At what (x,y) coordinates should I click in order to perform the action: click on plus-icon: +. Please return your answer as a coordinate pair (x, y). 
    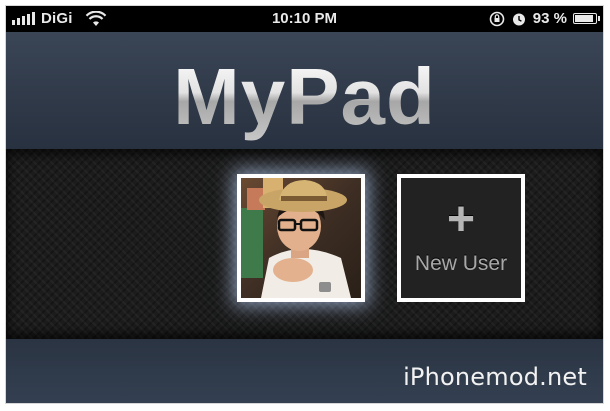
    Looking at the image, I should click on (461, 219).